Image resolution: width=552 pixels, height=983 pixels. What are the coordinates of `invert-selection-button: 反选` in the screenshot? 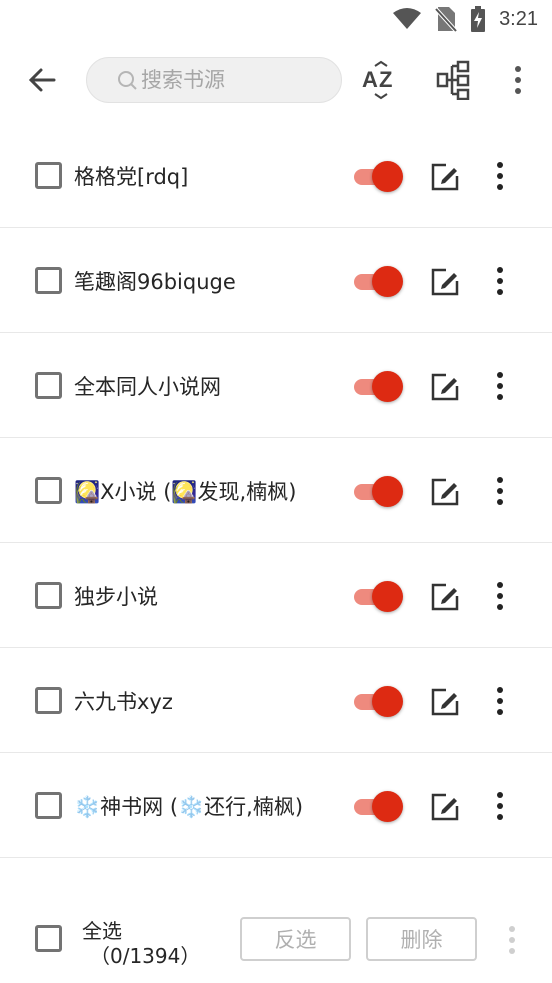 It's located at (295, 939).